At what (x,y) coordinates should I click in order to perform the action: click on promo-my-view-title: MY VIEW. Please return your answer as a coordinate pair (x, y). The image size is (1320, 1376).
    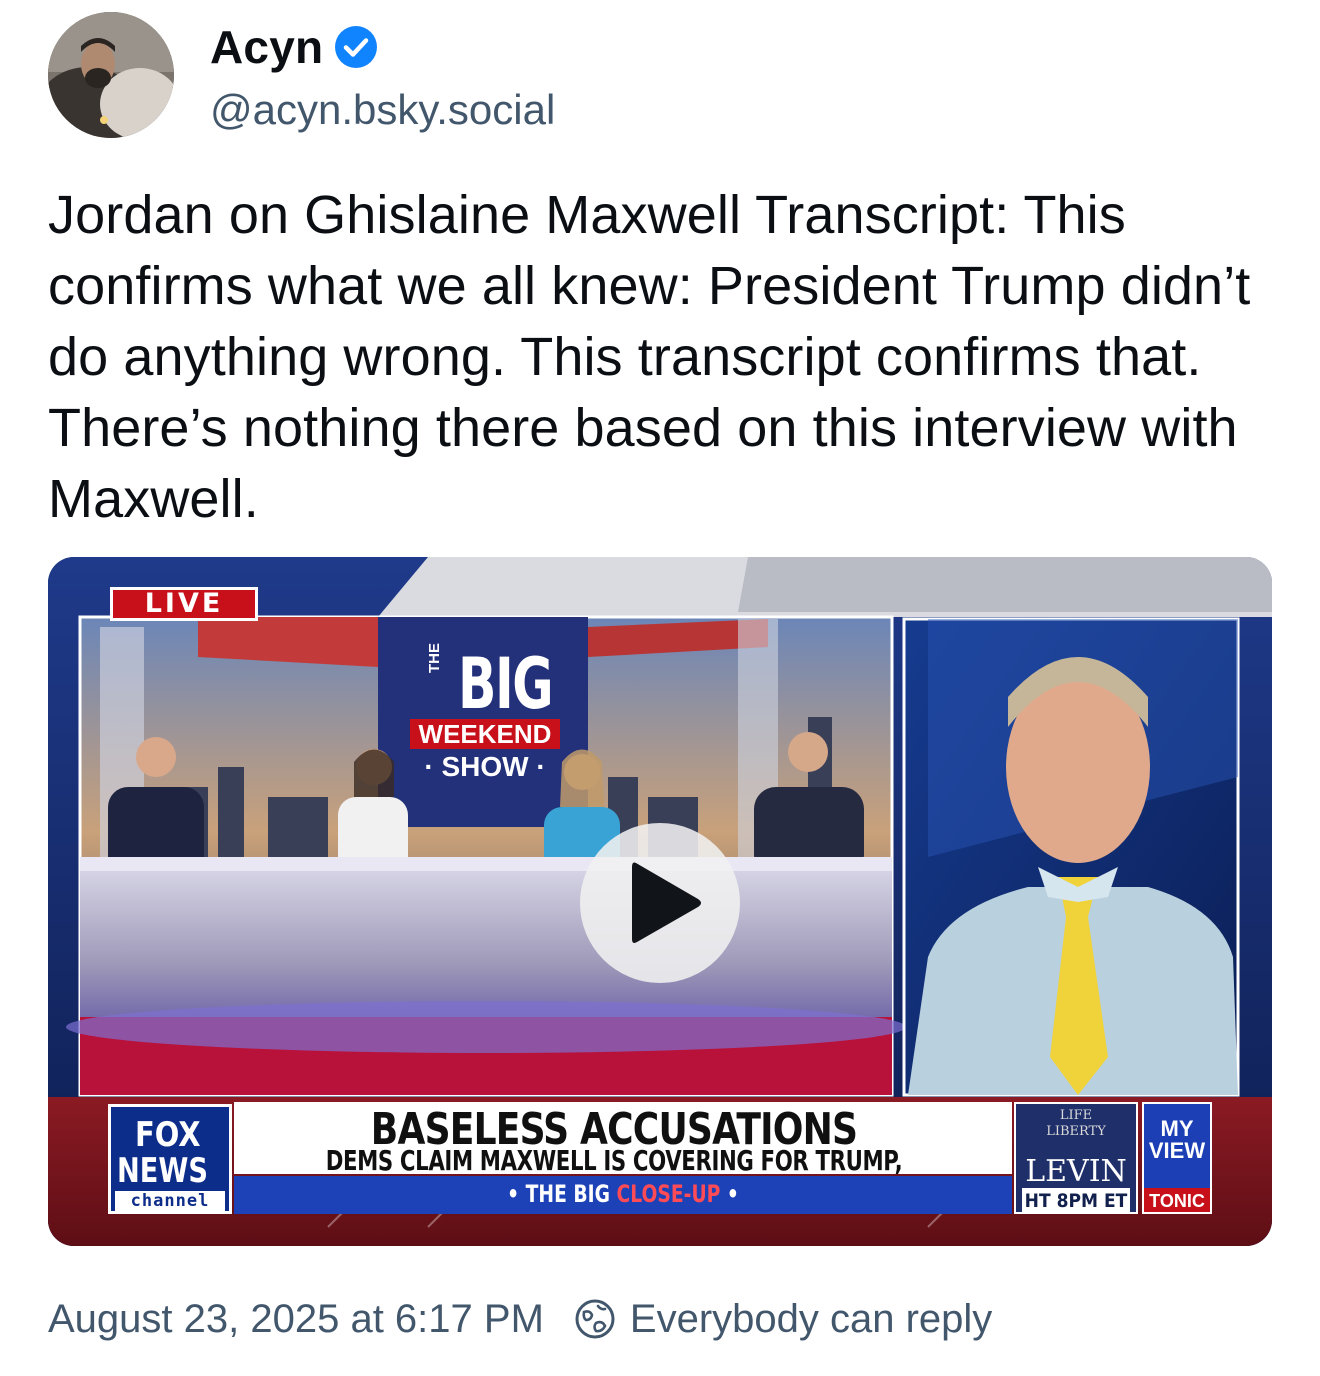
    Looking at the image, I should click on (1177, 1140).